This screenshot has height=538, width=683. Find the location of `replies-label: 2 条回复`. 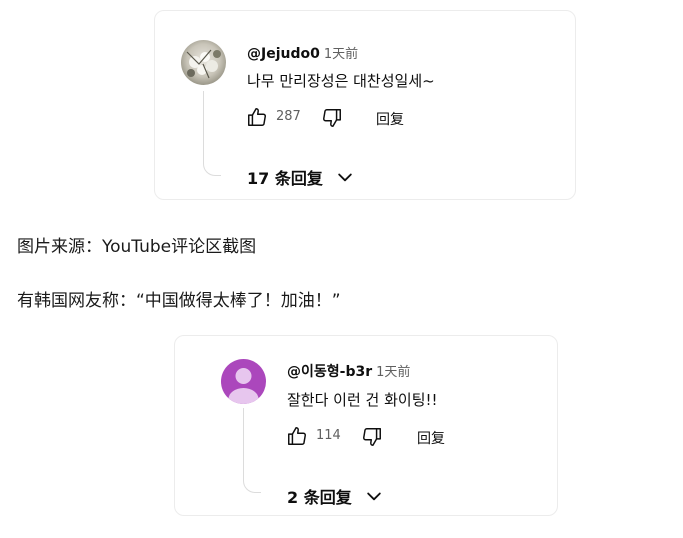

replies-label: 2 条回复 is located at coordinates (319, 496).